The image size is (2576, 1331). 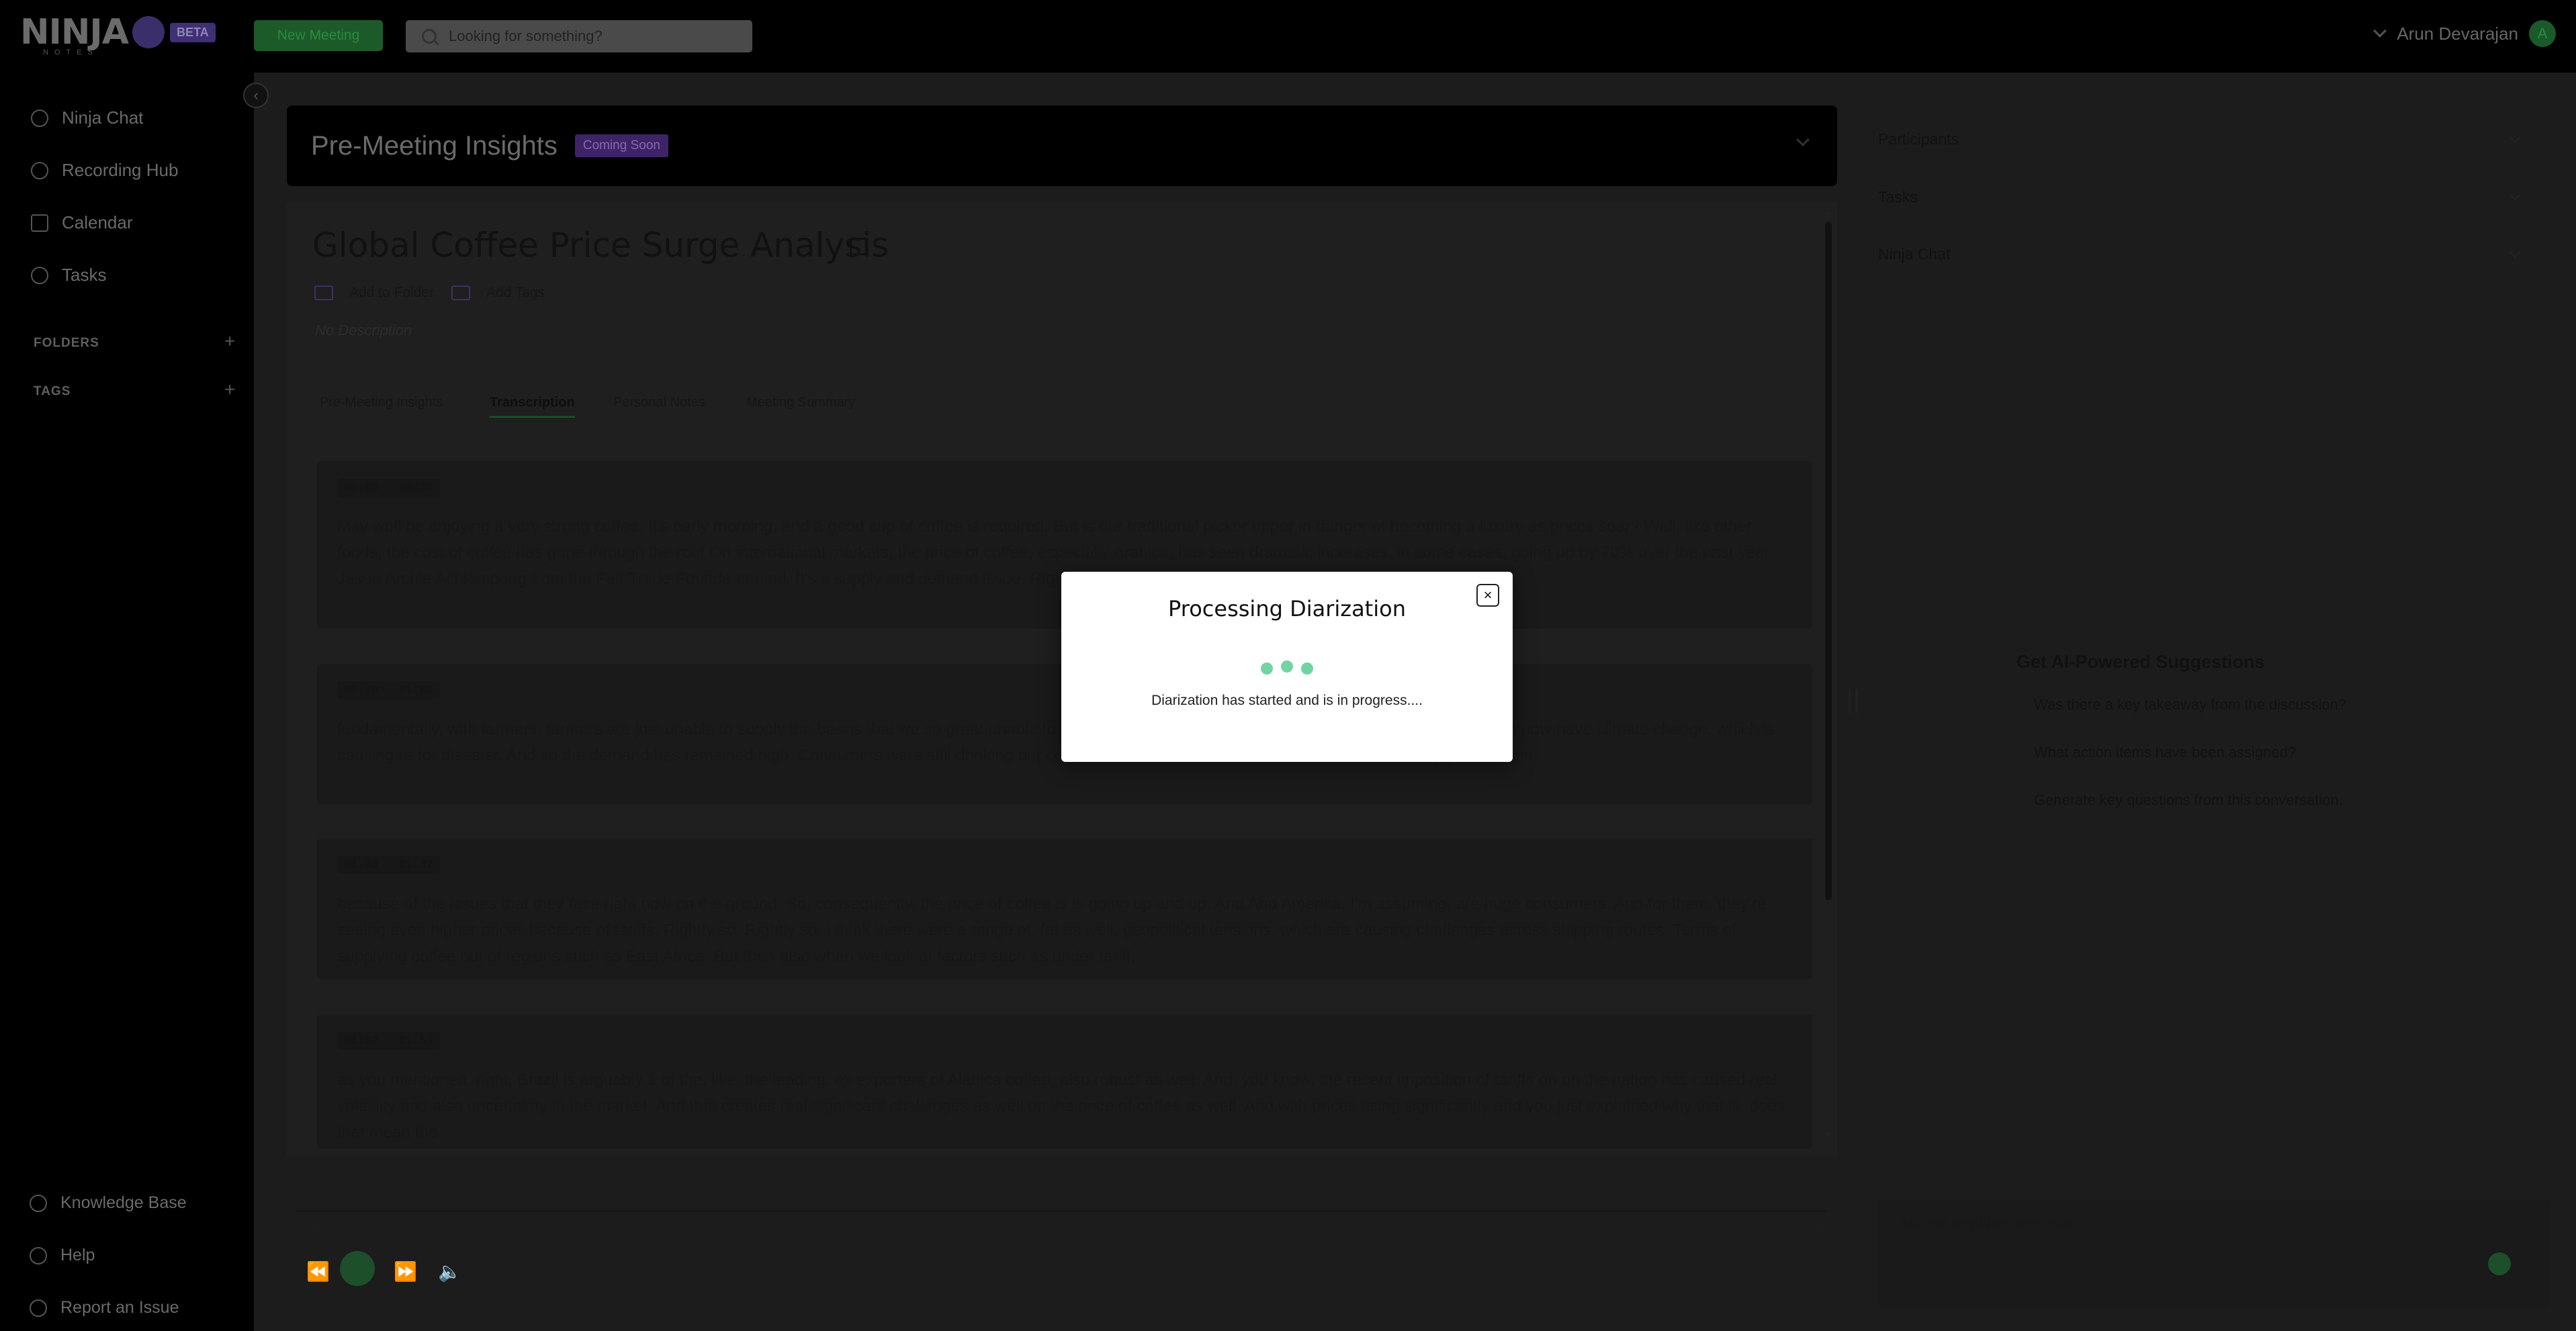 I want to click on ninja-notes-logo: NINJA BETA NOTES, so click(x=118, y=34).